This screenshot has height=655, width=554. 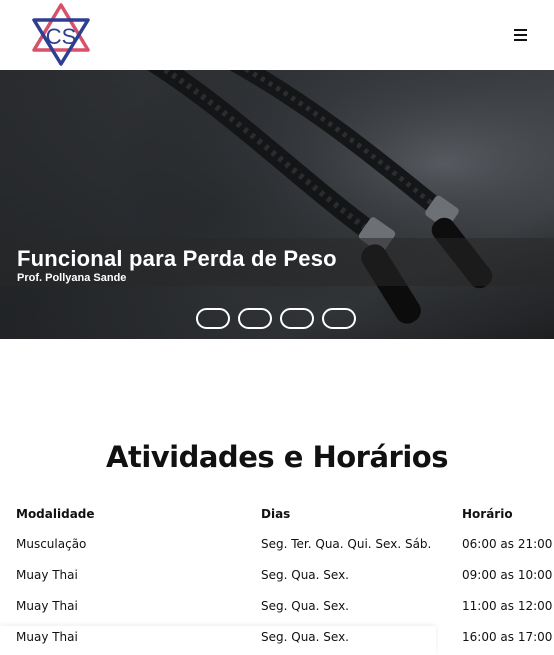 What do you see at coordinates (51, 543) in the screenshot?
I see `cell-modalidade: Musculação` at bounding box center [51, 543].